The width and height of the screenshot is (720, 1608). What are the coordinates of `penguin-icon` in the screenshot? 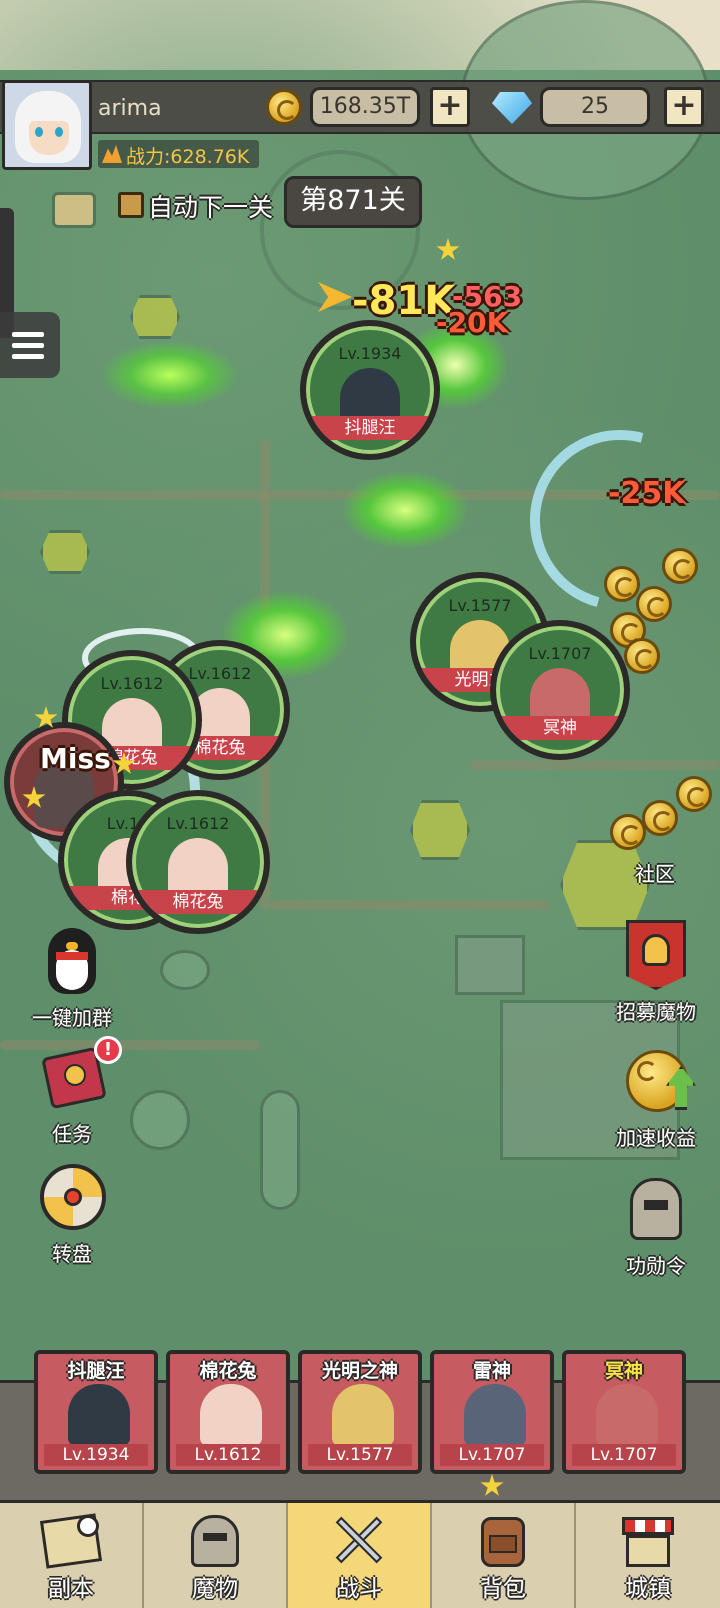 It's located at (72, 962).